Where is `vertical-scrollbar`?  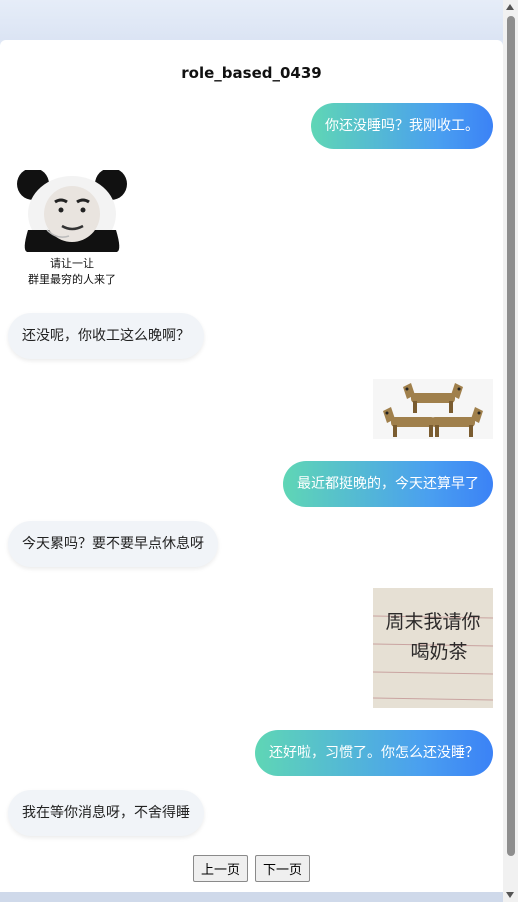
vertical-scrollbar is located at coordinates (510, 451).